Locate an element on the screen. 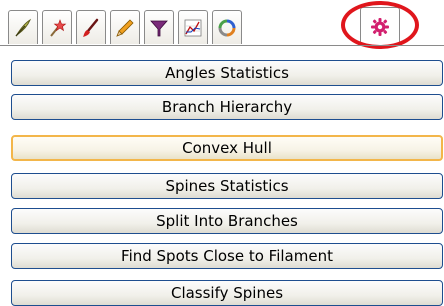 The image size is (444, 306). active-tab-highlight-circle is located at coordinates (380, 25).